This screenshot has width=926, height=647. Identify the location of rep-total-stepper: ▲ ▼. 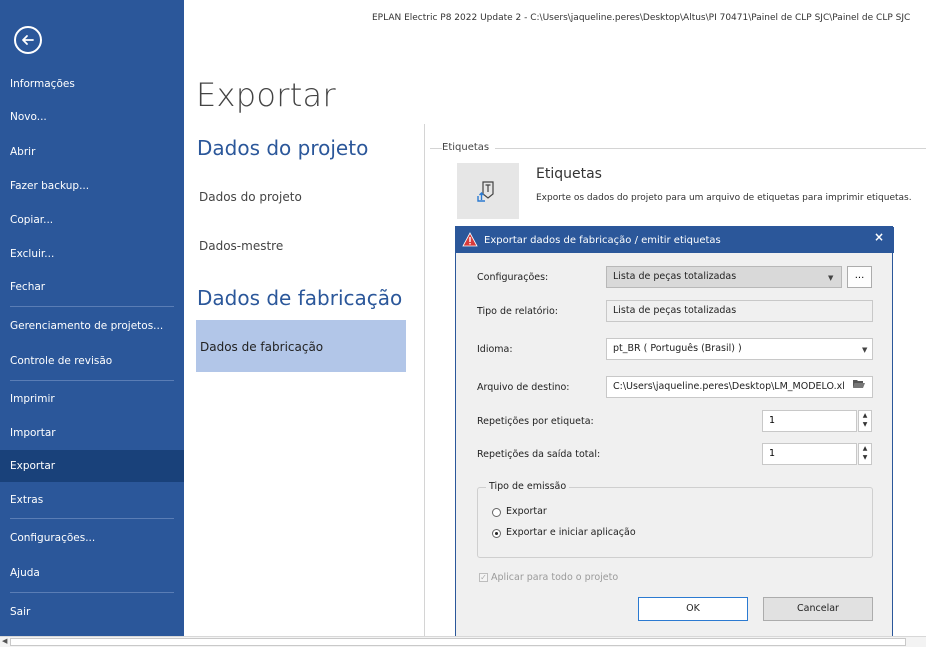
(865, 454).